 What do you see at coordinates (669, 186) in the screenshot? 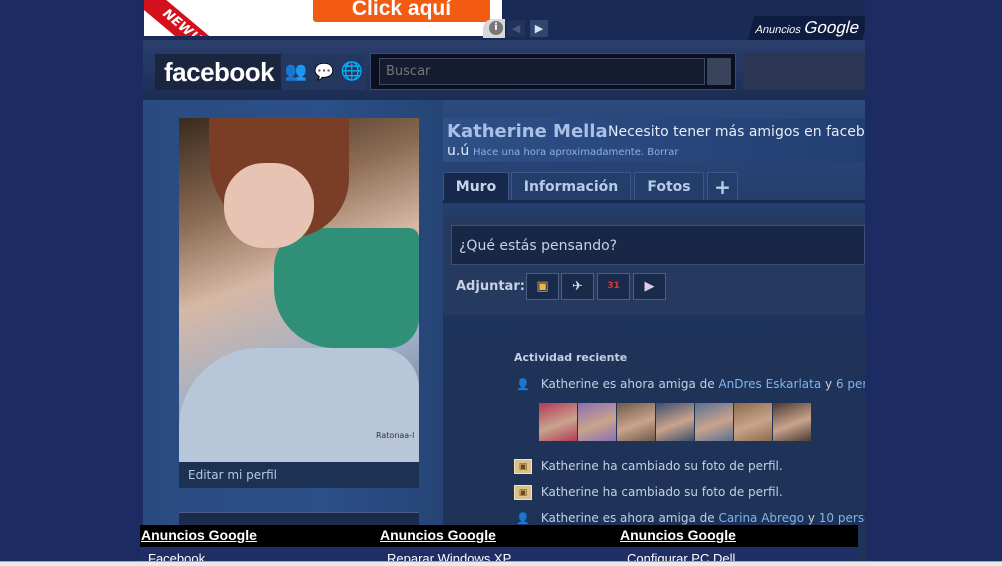
I see `tab-photos: Fotos` at bounding box center [669, 186].